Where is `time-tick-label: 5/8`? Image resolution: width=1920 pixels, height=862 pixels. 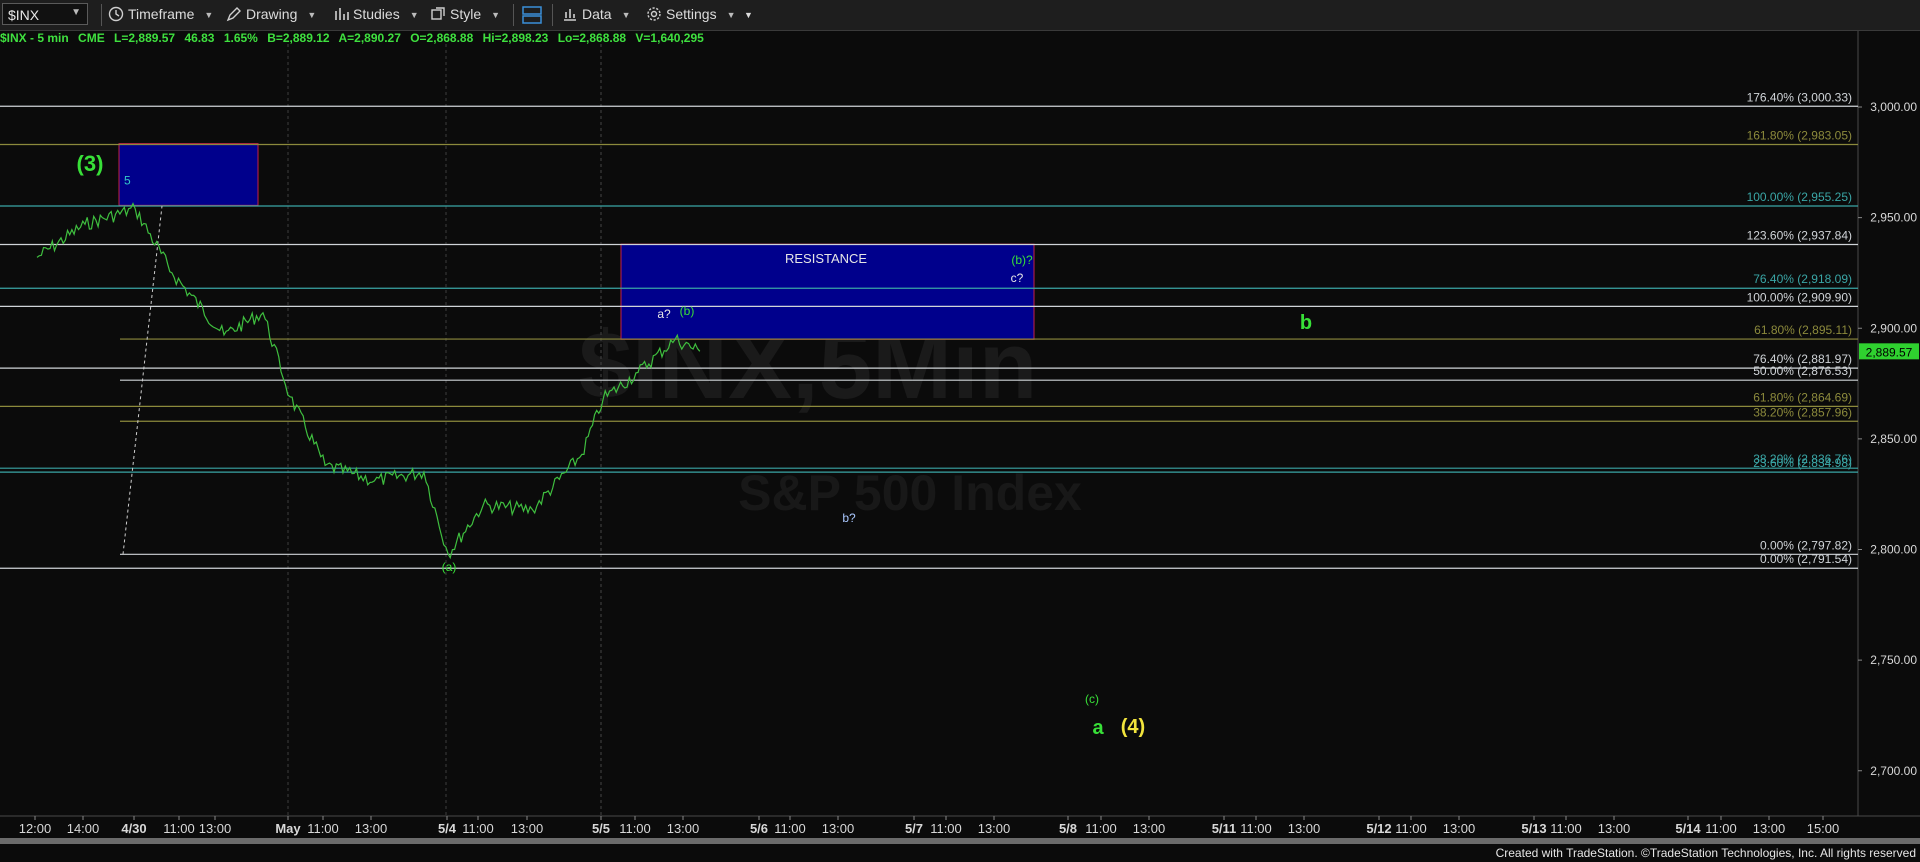 time-tick-label: 5/8 is located at coordinates (1068, 828).